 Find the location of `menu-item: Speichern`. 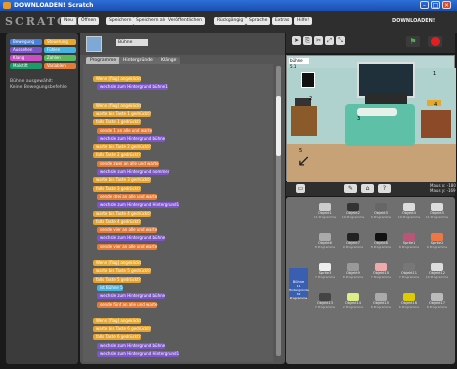

menu-item: Speichern is located at coordinates (120, 21).